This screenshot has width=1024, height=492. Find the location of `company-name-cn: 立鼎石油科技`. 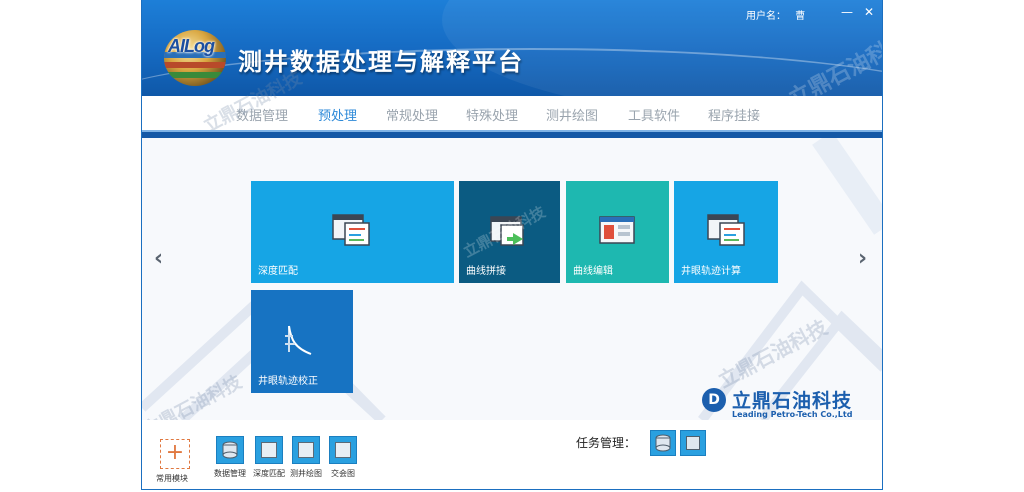

company-name-cn: 立鼎石油科技 is located at coordinates (792, 401).